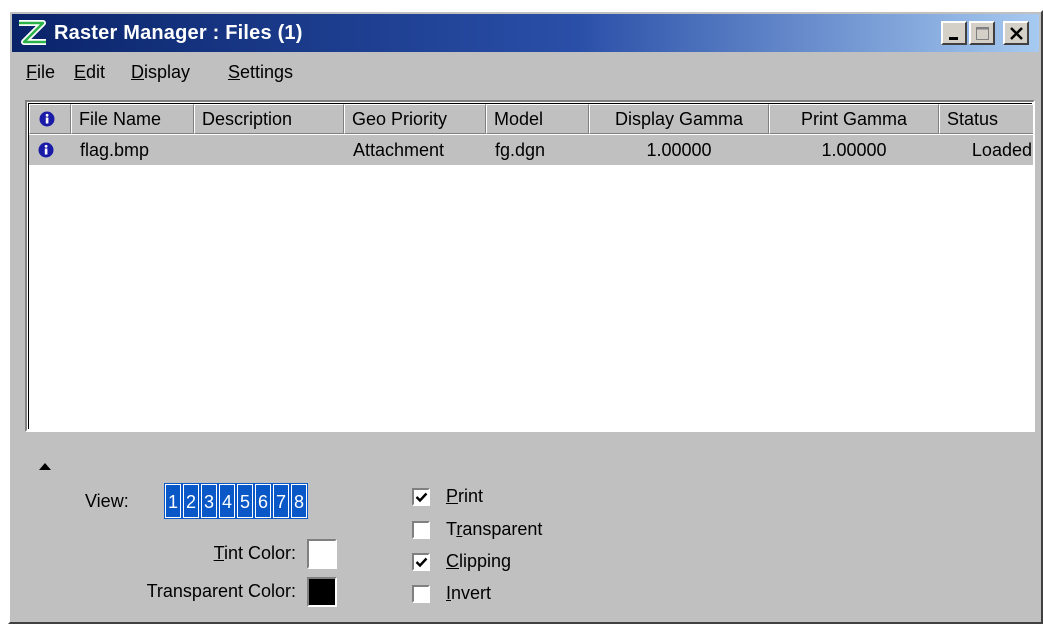 This screenshot has width=1043, height=628. I want to click on clipping-label: Clipping, so click(478, 561).